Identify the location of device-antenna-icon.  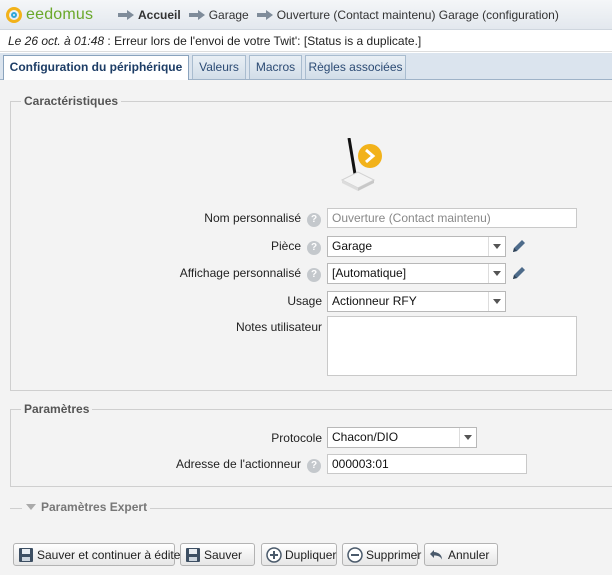
(361, 164).